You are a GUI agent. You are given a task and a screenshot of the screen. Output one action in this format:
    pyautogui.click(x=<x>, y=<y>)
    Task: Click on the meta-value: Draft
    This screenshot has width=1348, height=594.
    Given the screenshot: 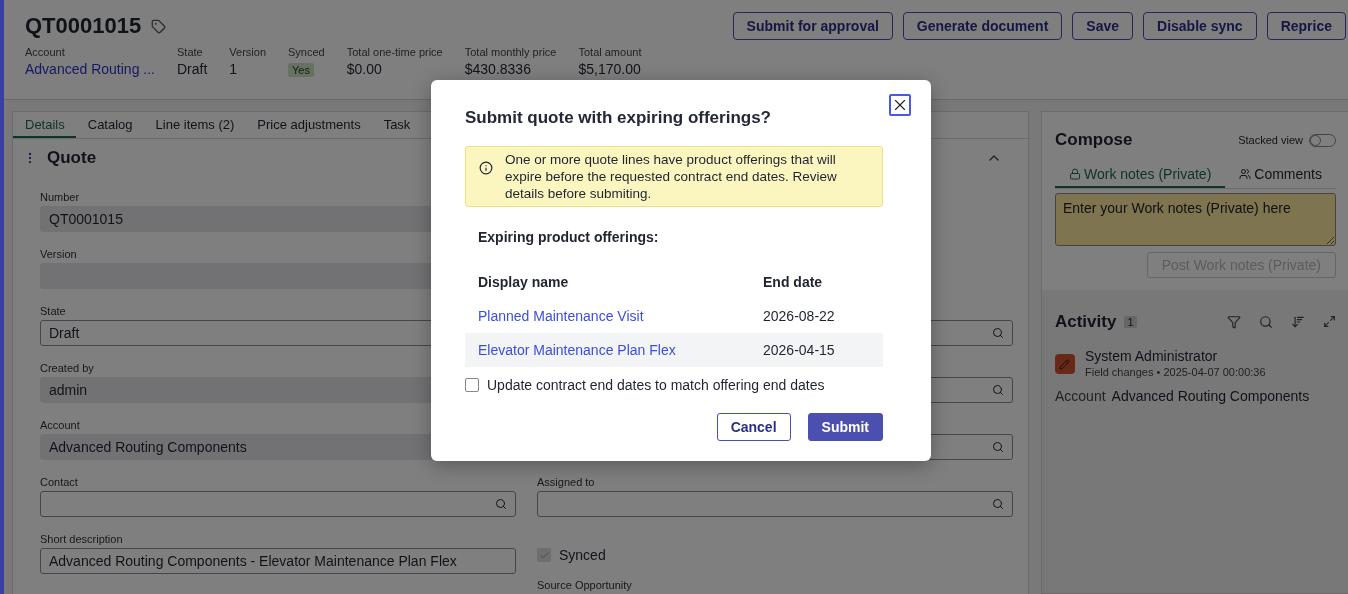 What is the action you would take?
    pyautogui.click(x=192, y=69)
    